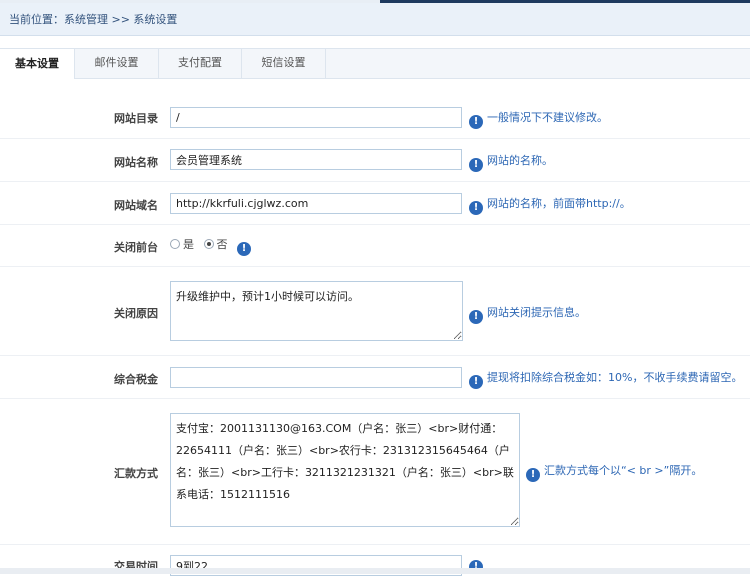 The image size is (750, 576). I want to click on breadcrumb: 当前位置：系统管理 >> 系统设置, so click(375, 19).